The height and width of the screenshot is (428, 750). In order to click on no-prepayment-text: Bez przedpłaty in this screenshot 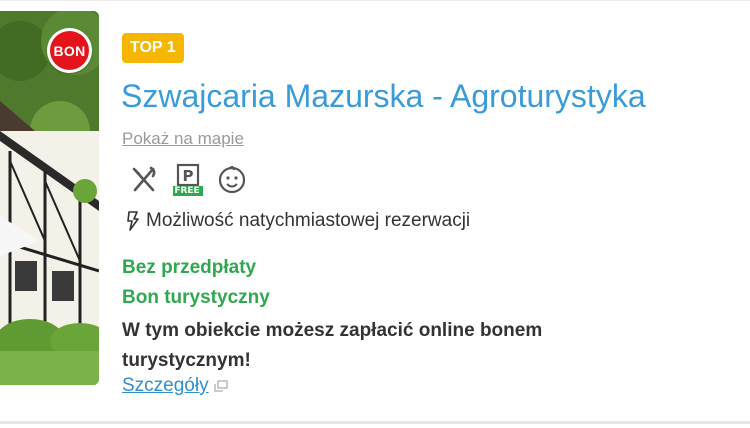, I will do `click(189, 267)`.